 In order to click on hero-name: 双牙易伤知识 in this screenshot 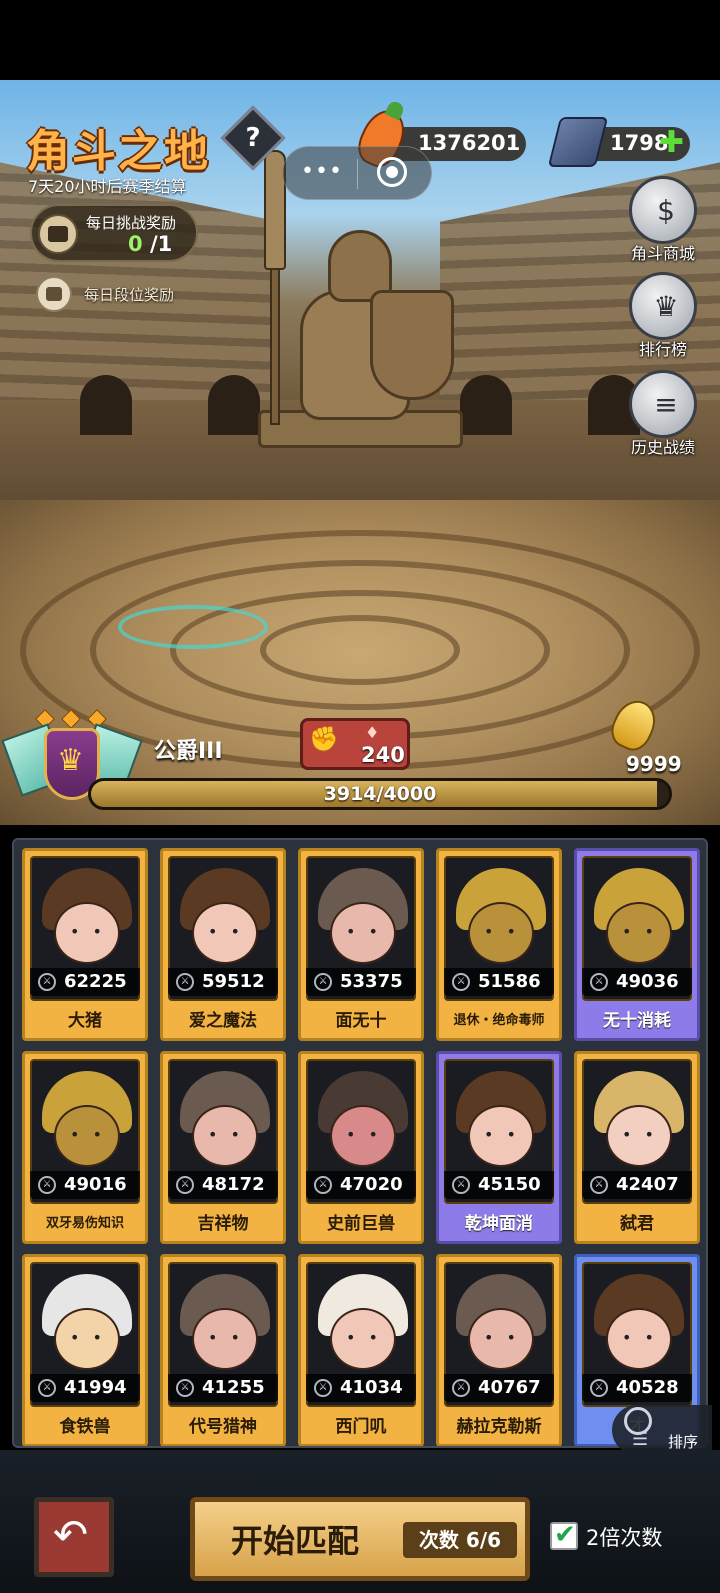, I will do `click(84, 1223)`.